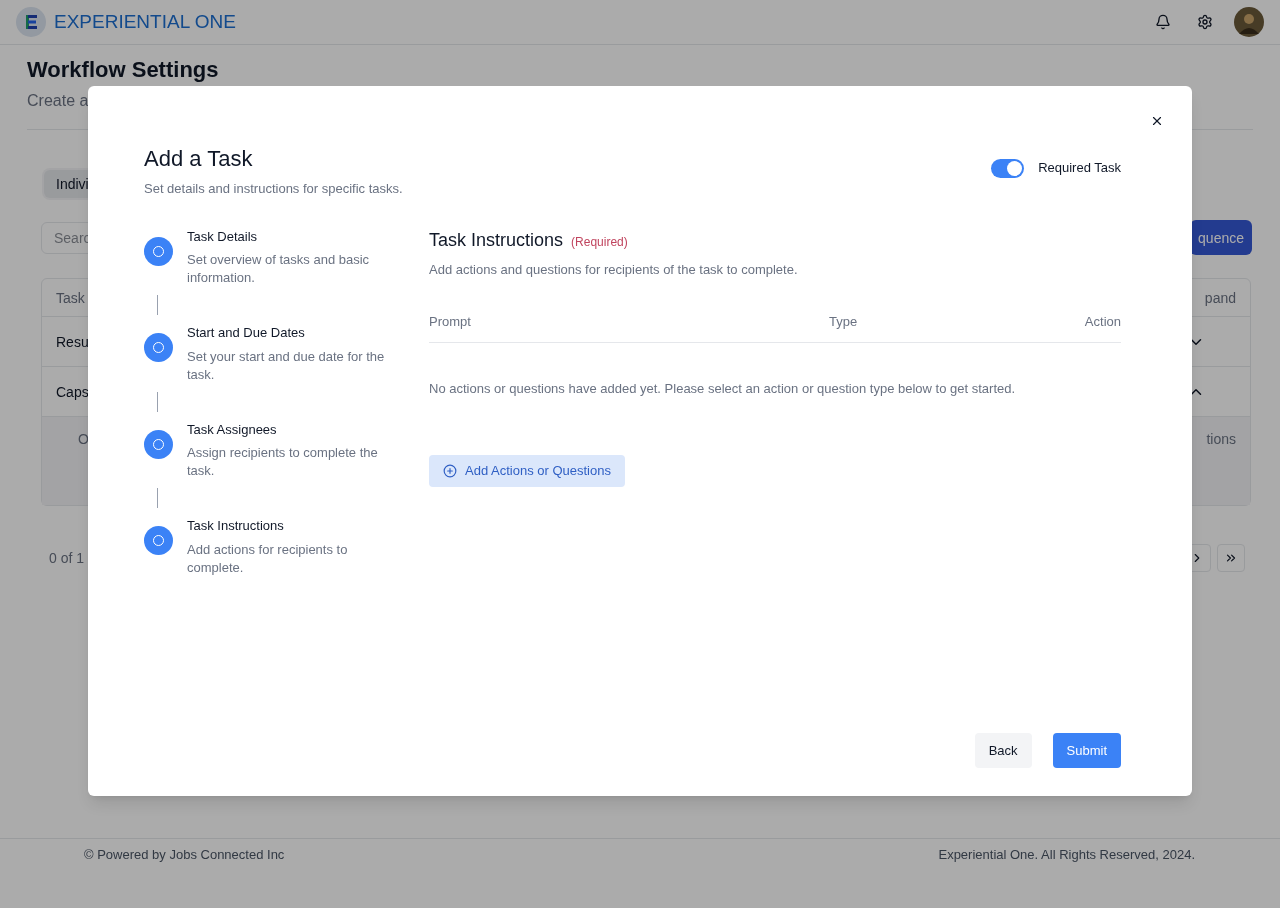  I want to click on footer-text: © Powered by Jobs Connected Inc, so click(184, 855).